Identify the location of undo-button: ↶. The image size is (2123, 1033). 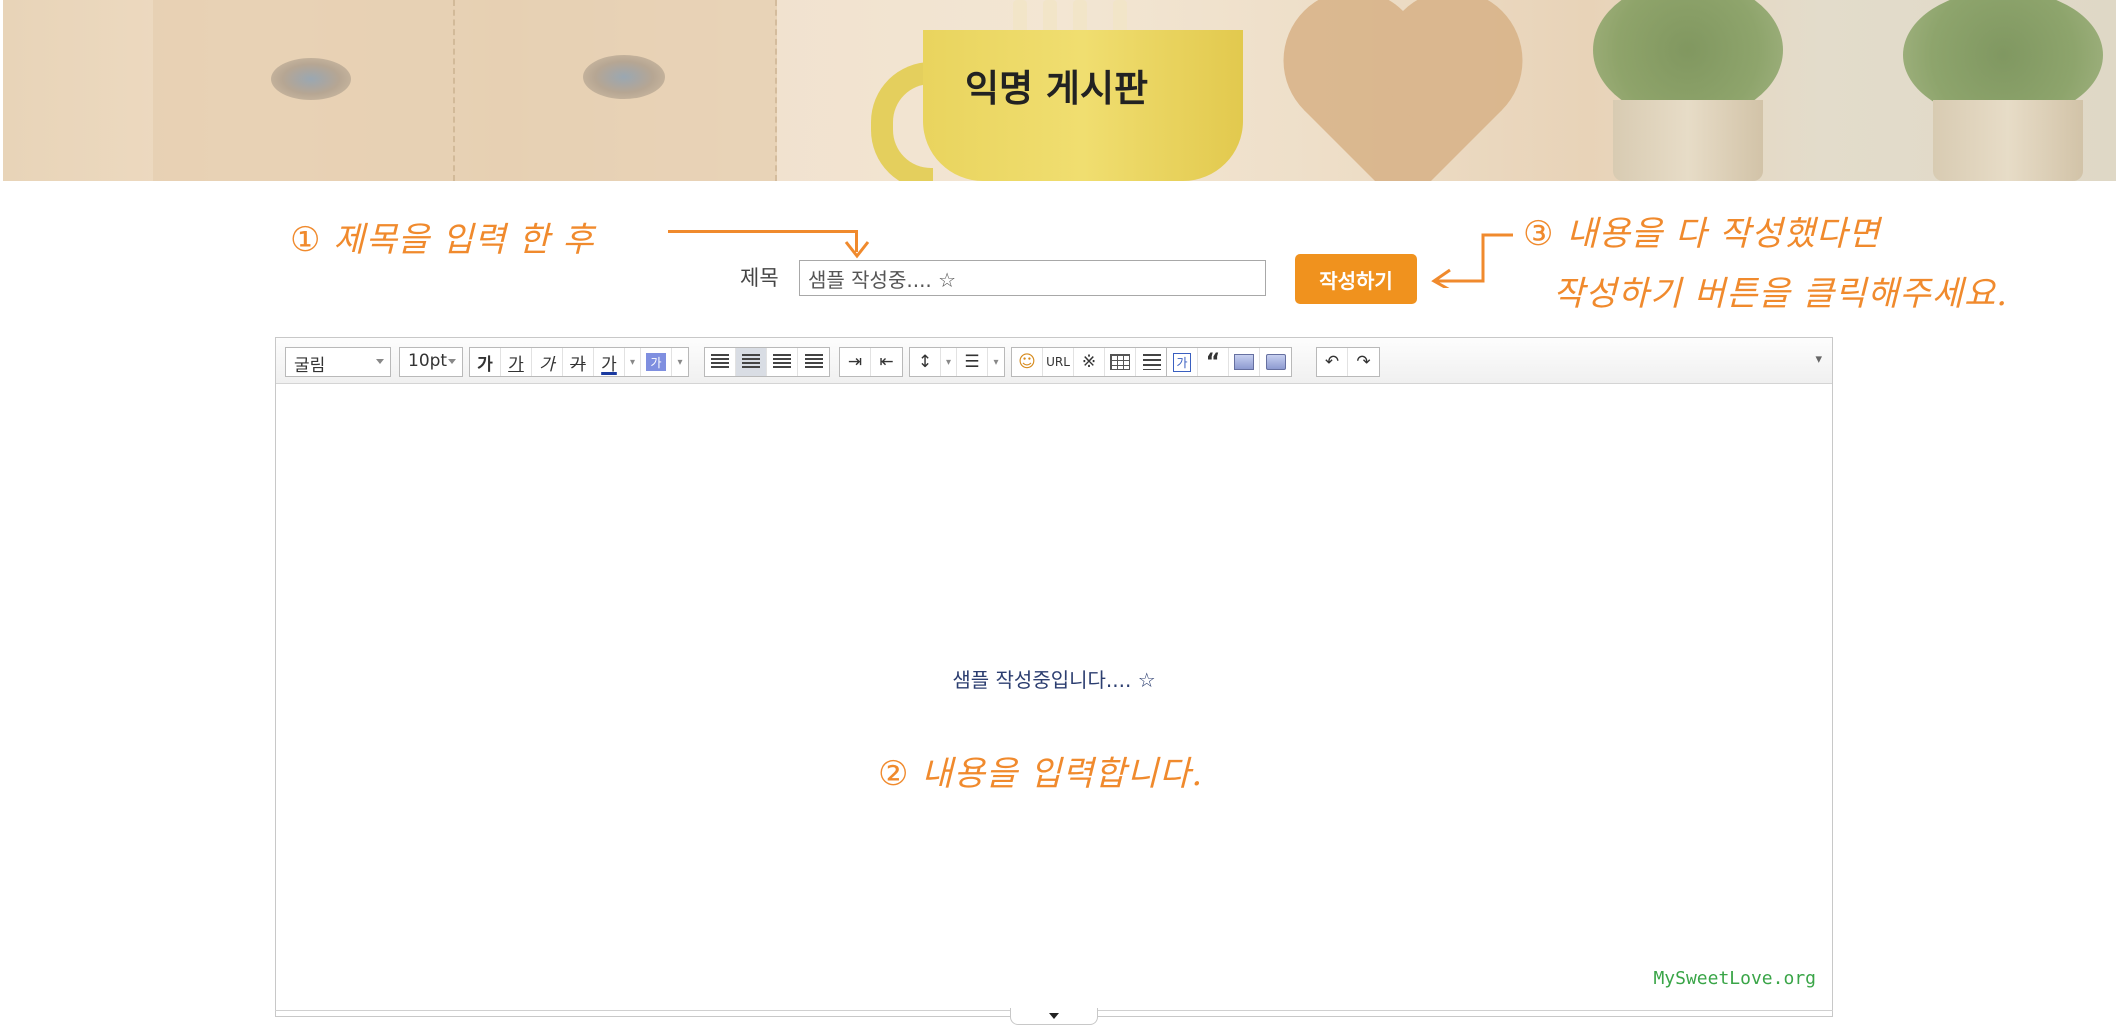
(1332, 362).